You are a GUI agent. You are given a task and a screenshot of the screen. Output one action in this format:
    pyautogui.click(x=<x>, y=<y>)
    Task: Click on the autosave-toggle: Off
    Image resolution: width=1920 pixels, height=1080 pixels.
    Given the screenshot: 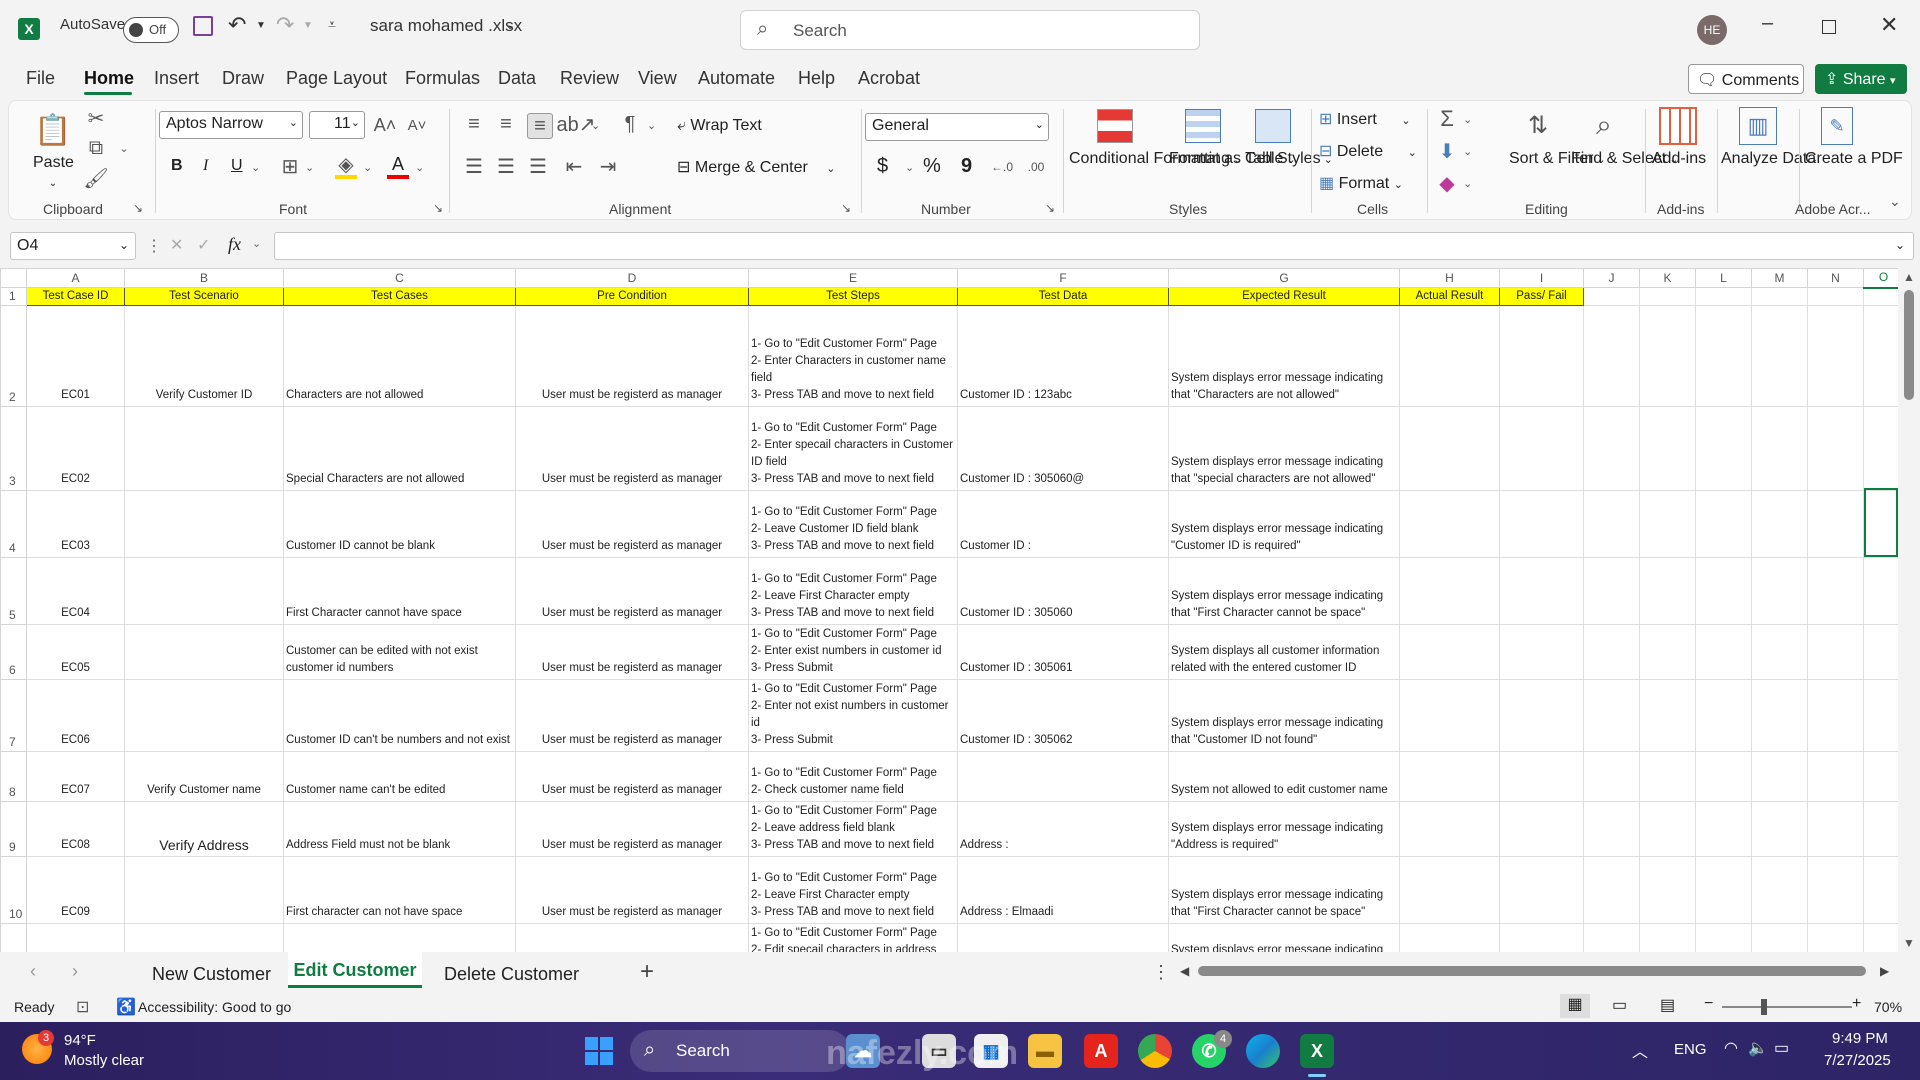 What is the action you would take?
    pyautogui.click(x=151, y=30)
    